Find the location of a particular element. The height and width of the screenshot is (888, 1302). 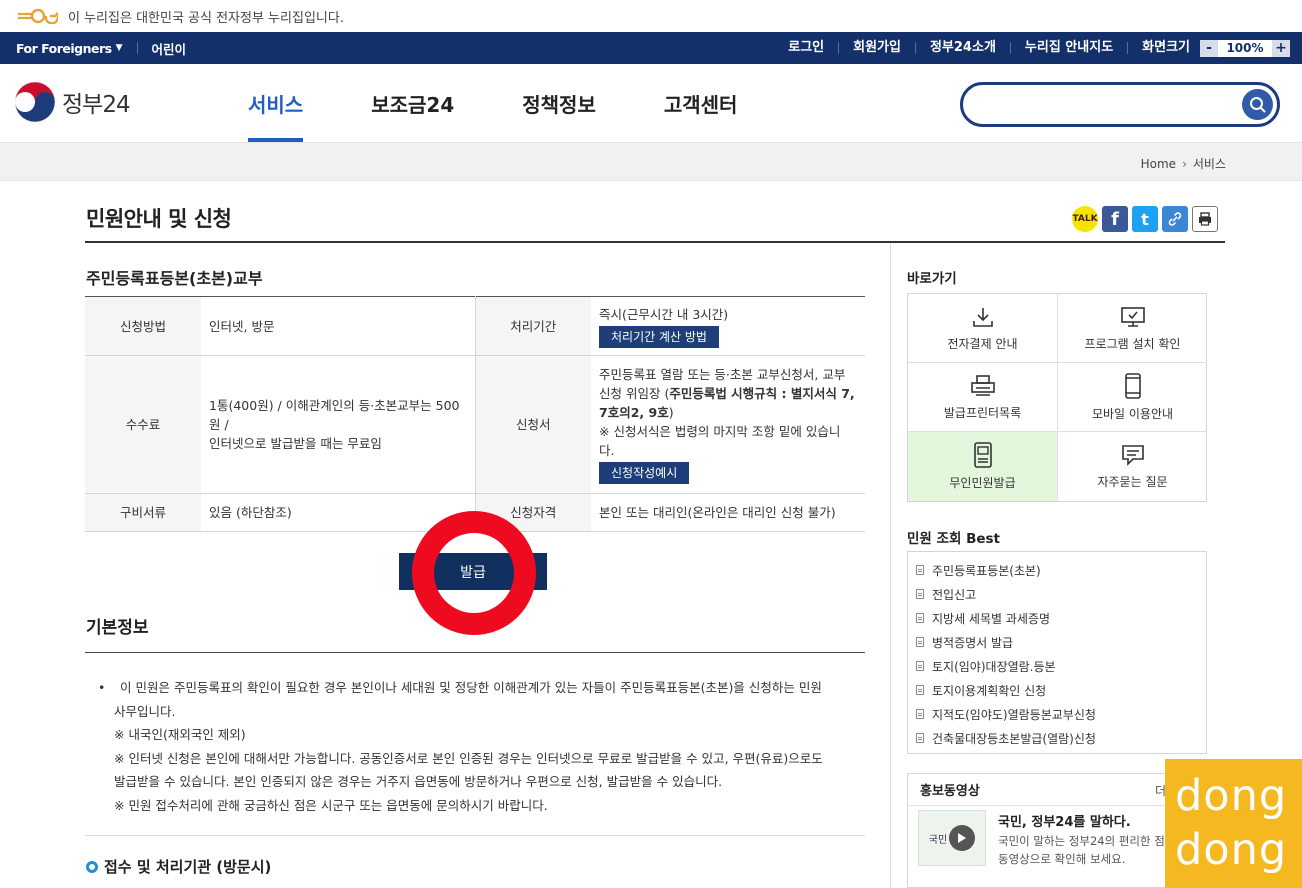

basic-line-3: ※ 내국인(재외국인 제외) is located at coordinates (180, 734).